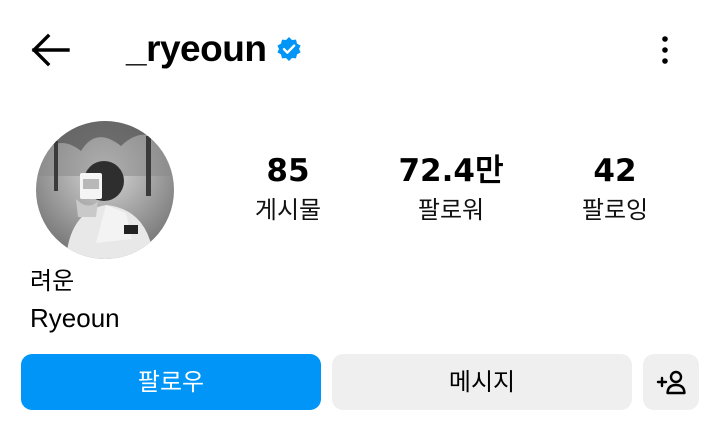  I want to click on person-add-icon, so click(671, 382).